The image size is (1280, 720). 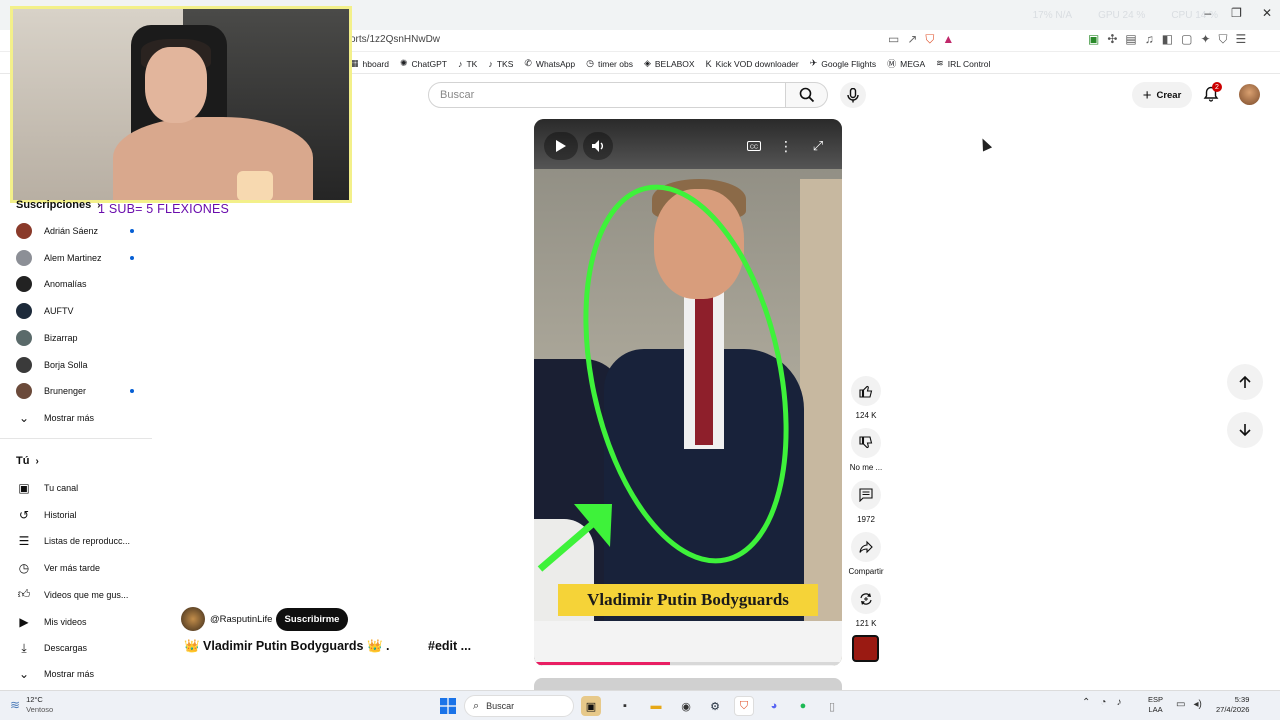 What do you see at coordinates (1267, 13) in the screenshot?
I see `close-icon: ✕` at bounding box center [1267, 13].